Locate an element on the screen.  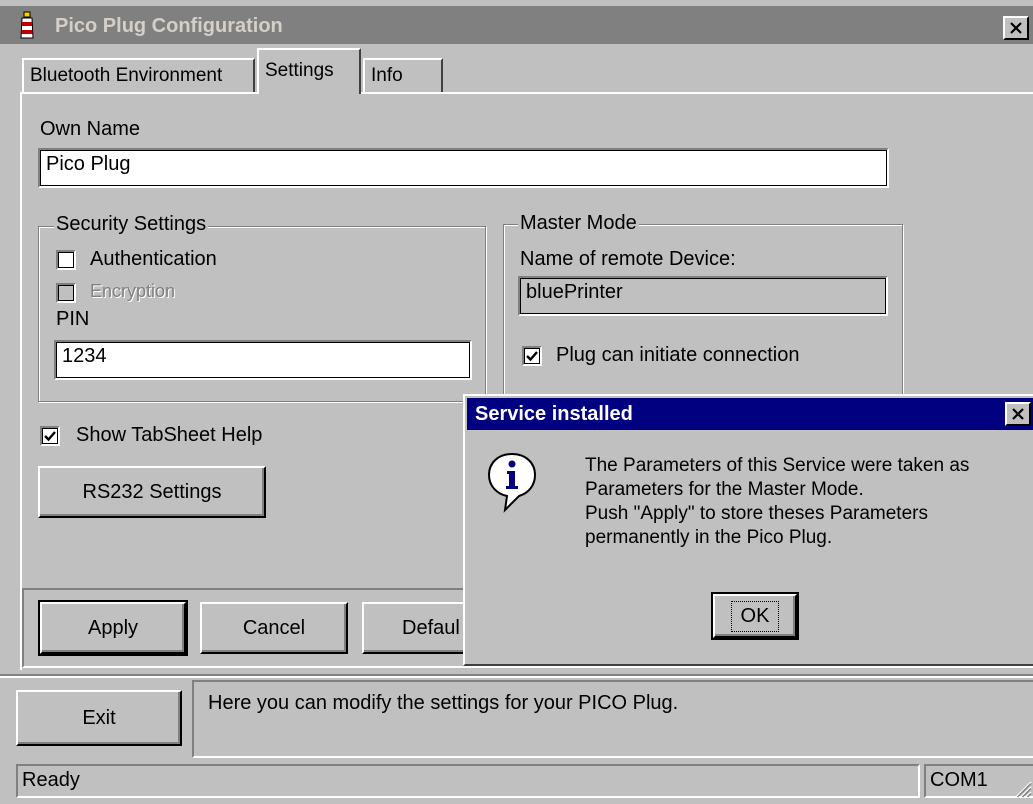
encryption-checkbox is located at coordinates (66, 293).